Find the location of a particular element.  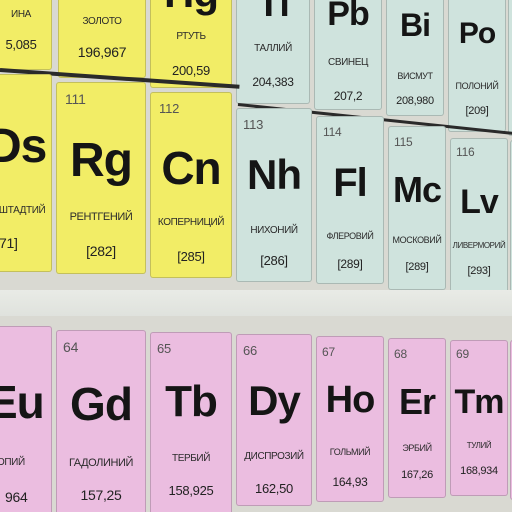

element-symbol: Lv is located at coordinates (479, 202).